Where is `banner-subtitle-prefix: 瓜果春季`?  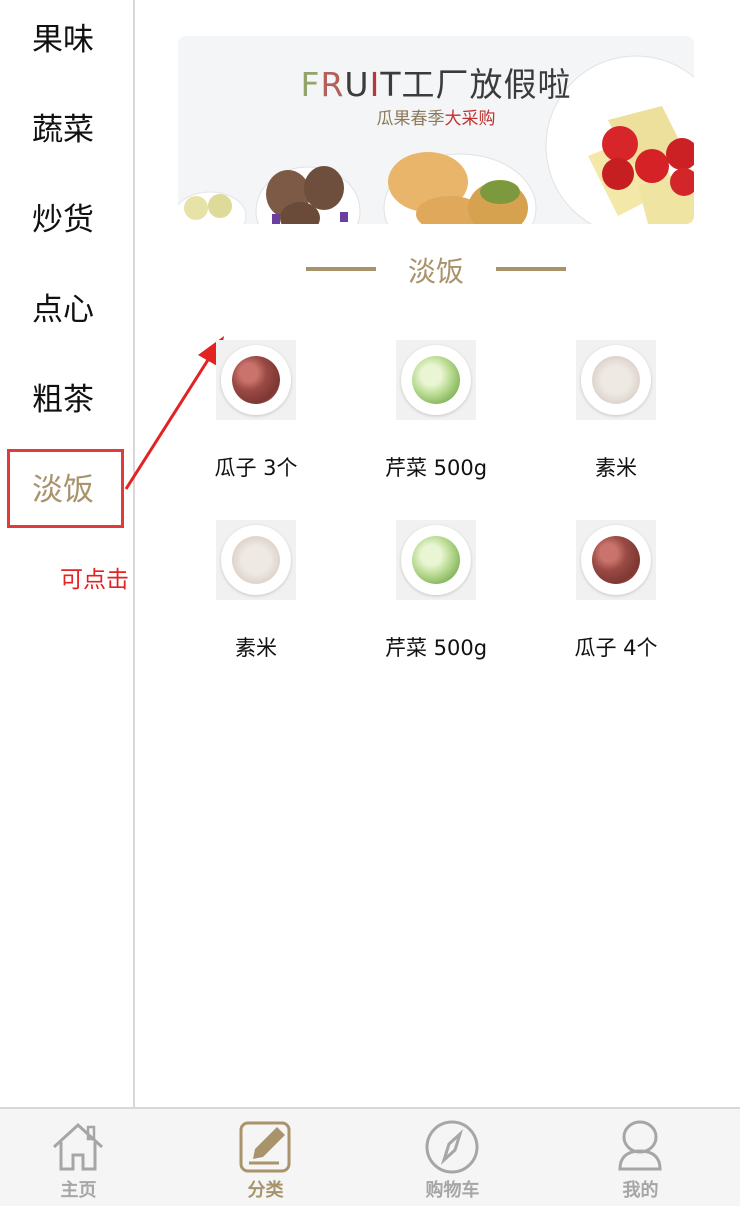 banner-subtitle-prefix: 瓜果春季 is located at coordinates (410, 119).